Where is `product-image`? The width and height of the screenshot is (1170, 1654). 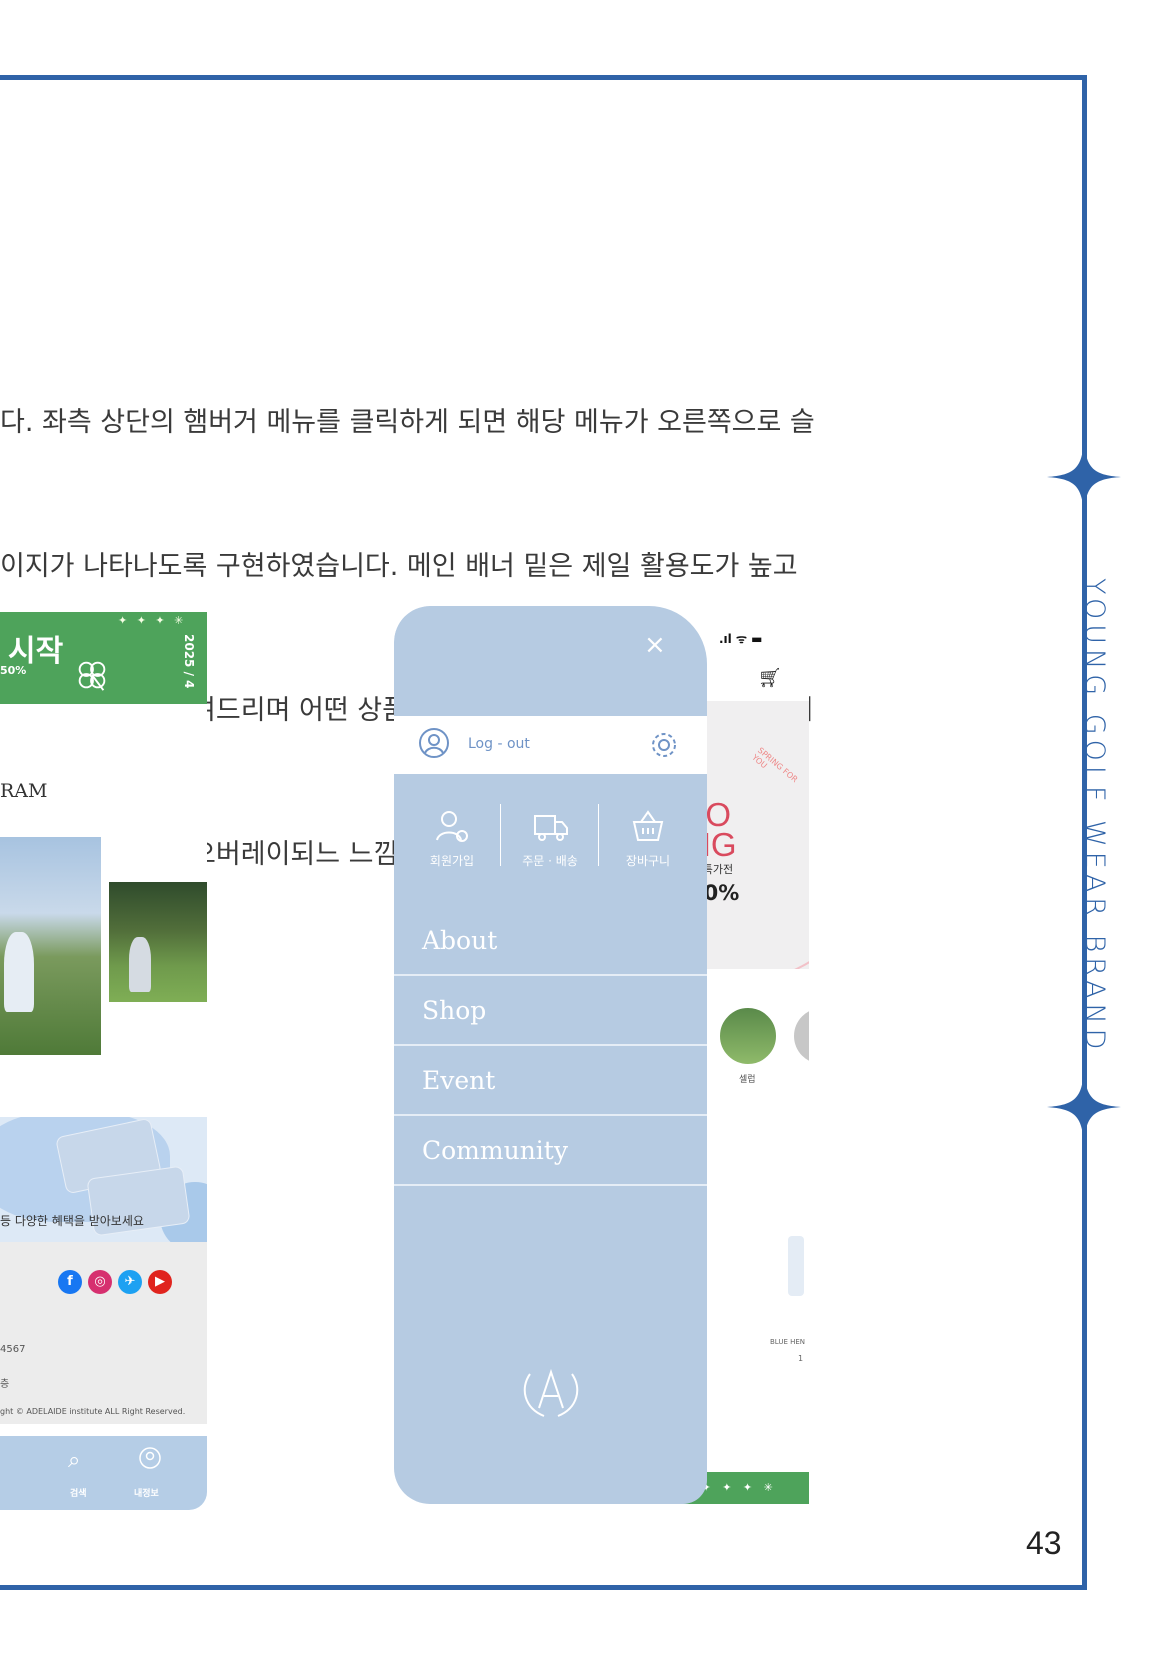
product-image is located at coordinates (796, 1266).